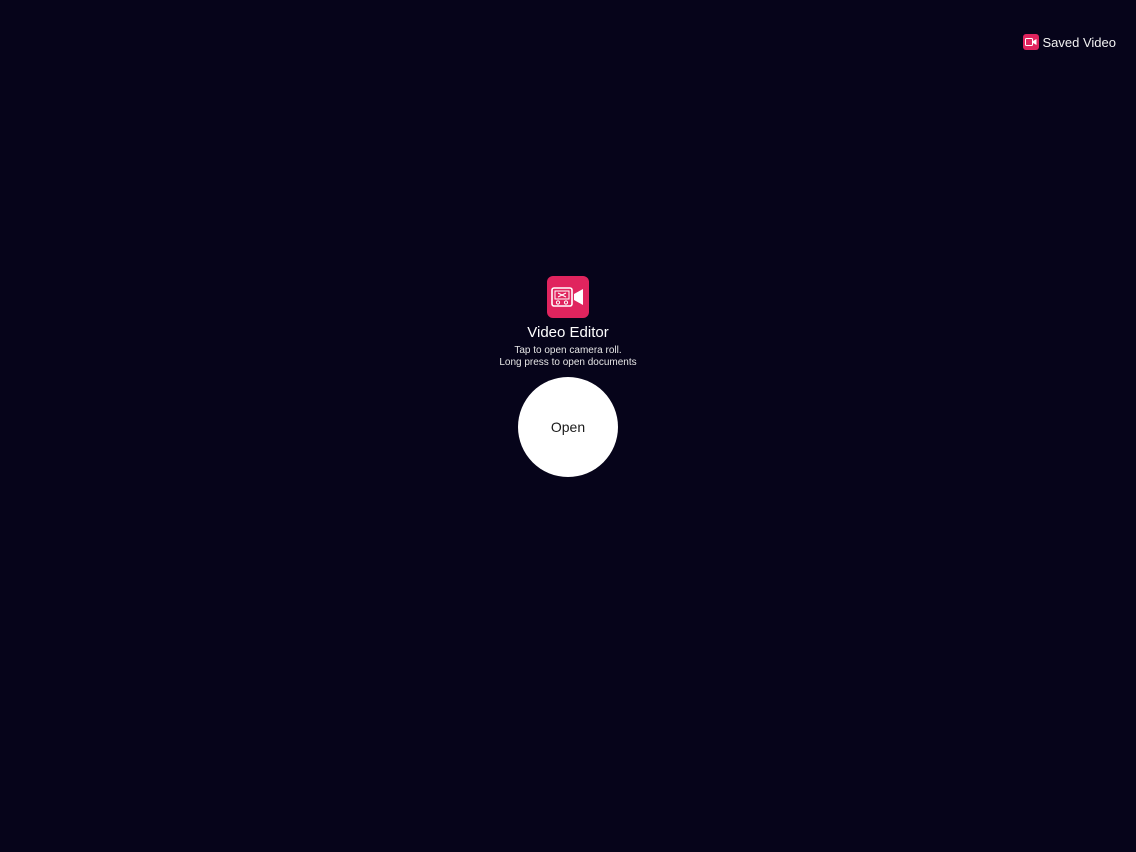  Describe the element at coordinates (568, 362) in the screenshot. I see `hint-line-2: Long press to open documents` at that location.